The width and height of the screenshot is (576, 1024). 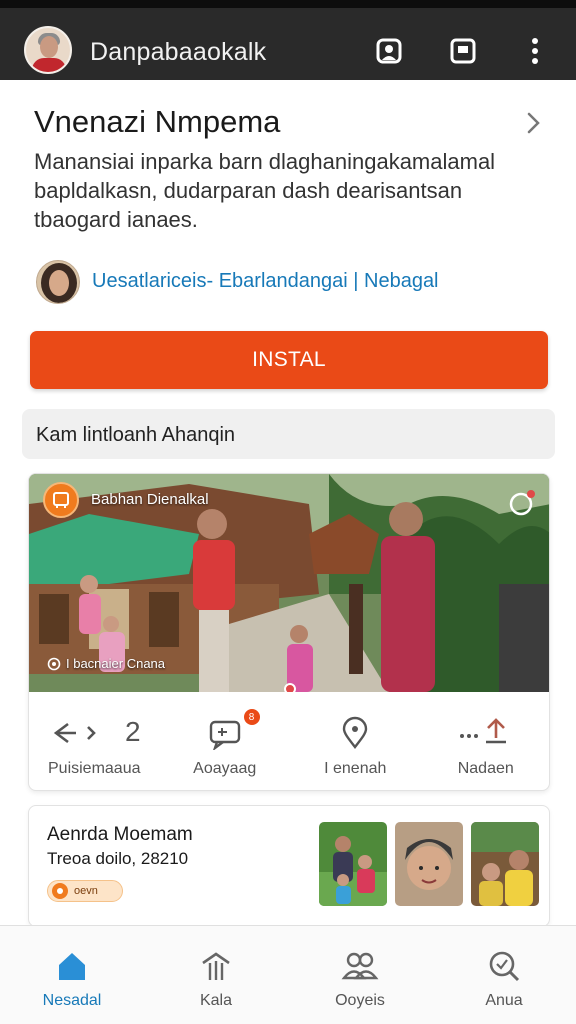 What do you see at coordinates (116, 663) in the screenshot?
I see `post-caption-text: I bacnaier Cnana` at bounding box center [116, 663].